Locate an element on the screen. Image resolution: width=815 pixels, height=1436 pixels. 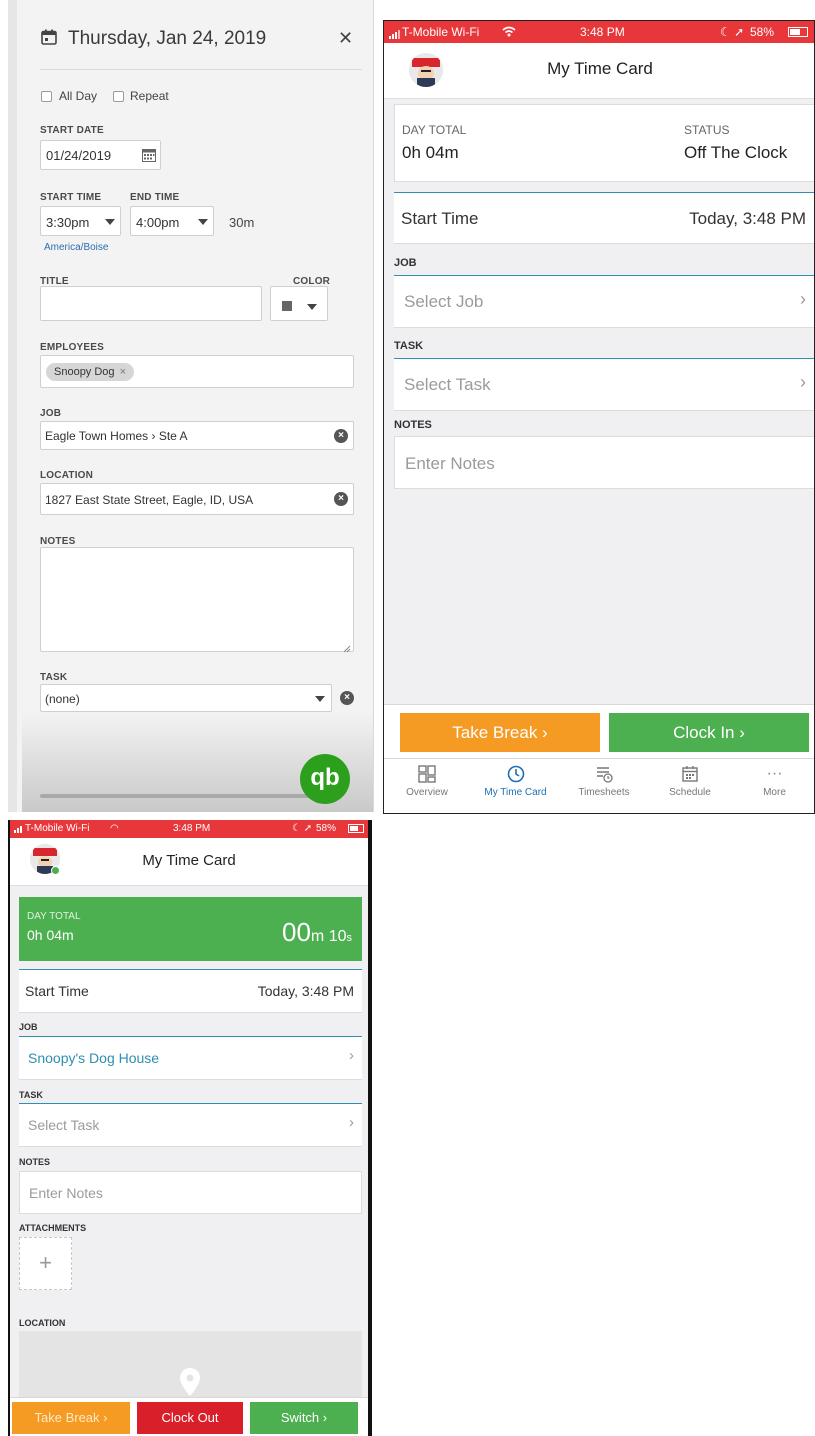
select-task-placeholder: Select Task is located at coordinates (447, 384).